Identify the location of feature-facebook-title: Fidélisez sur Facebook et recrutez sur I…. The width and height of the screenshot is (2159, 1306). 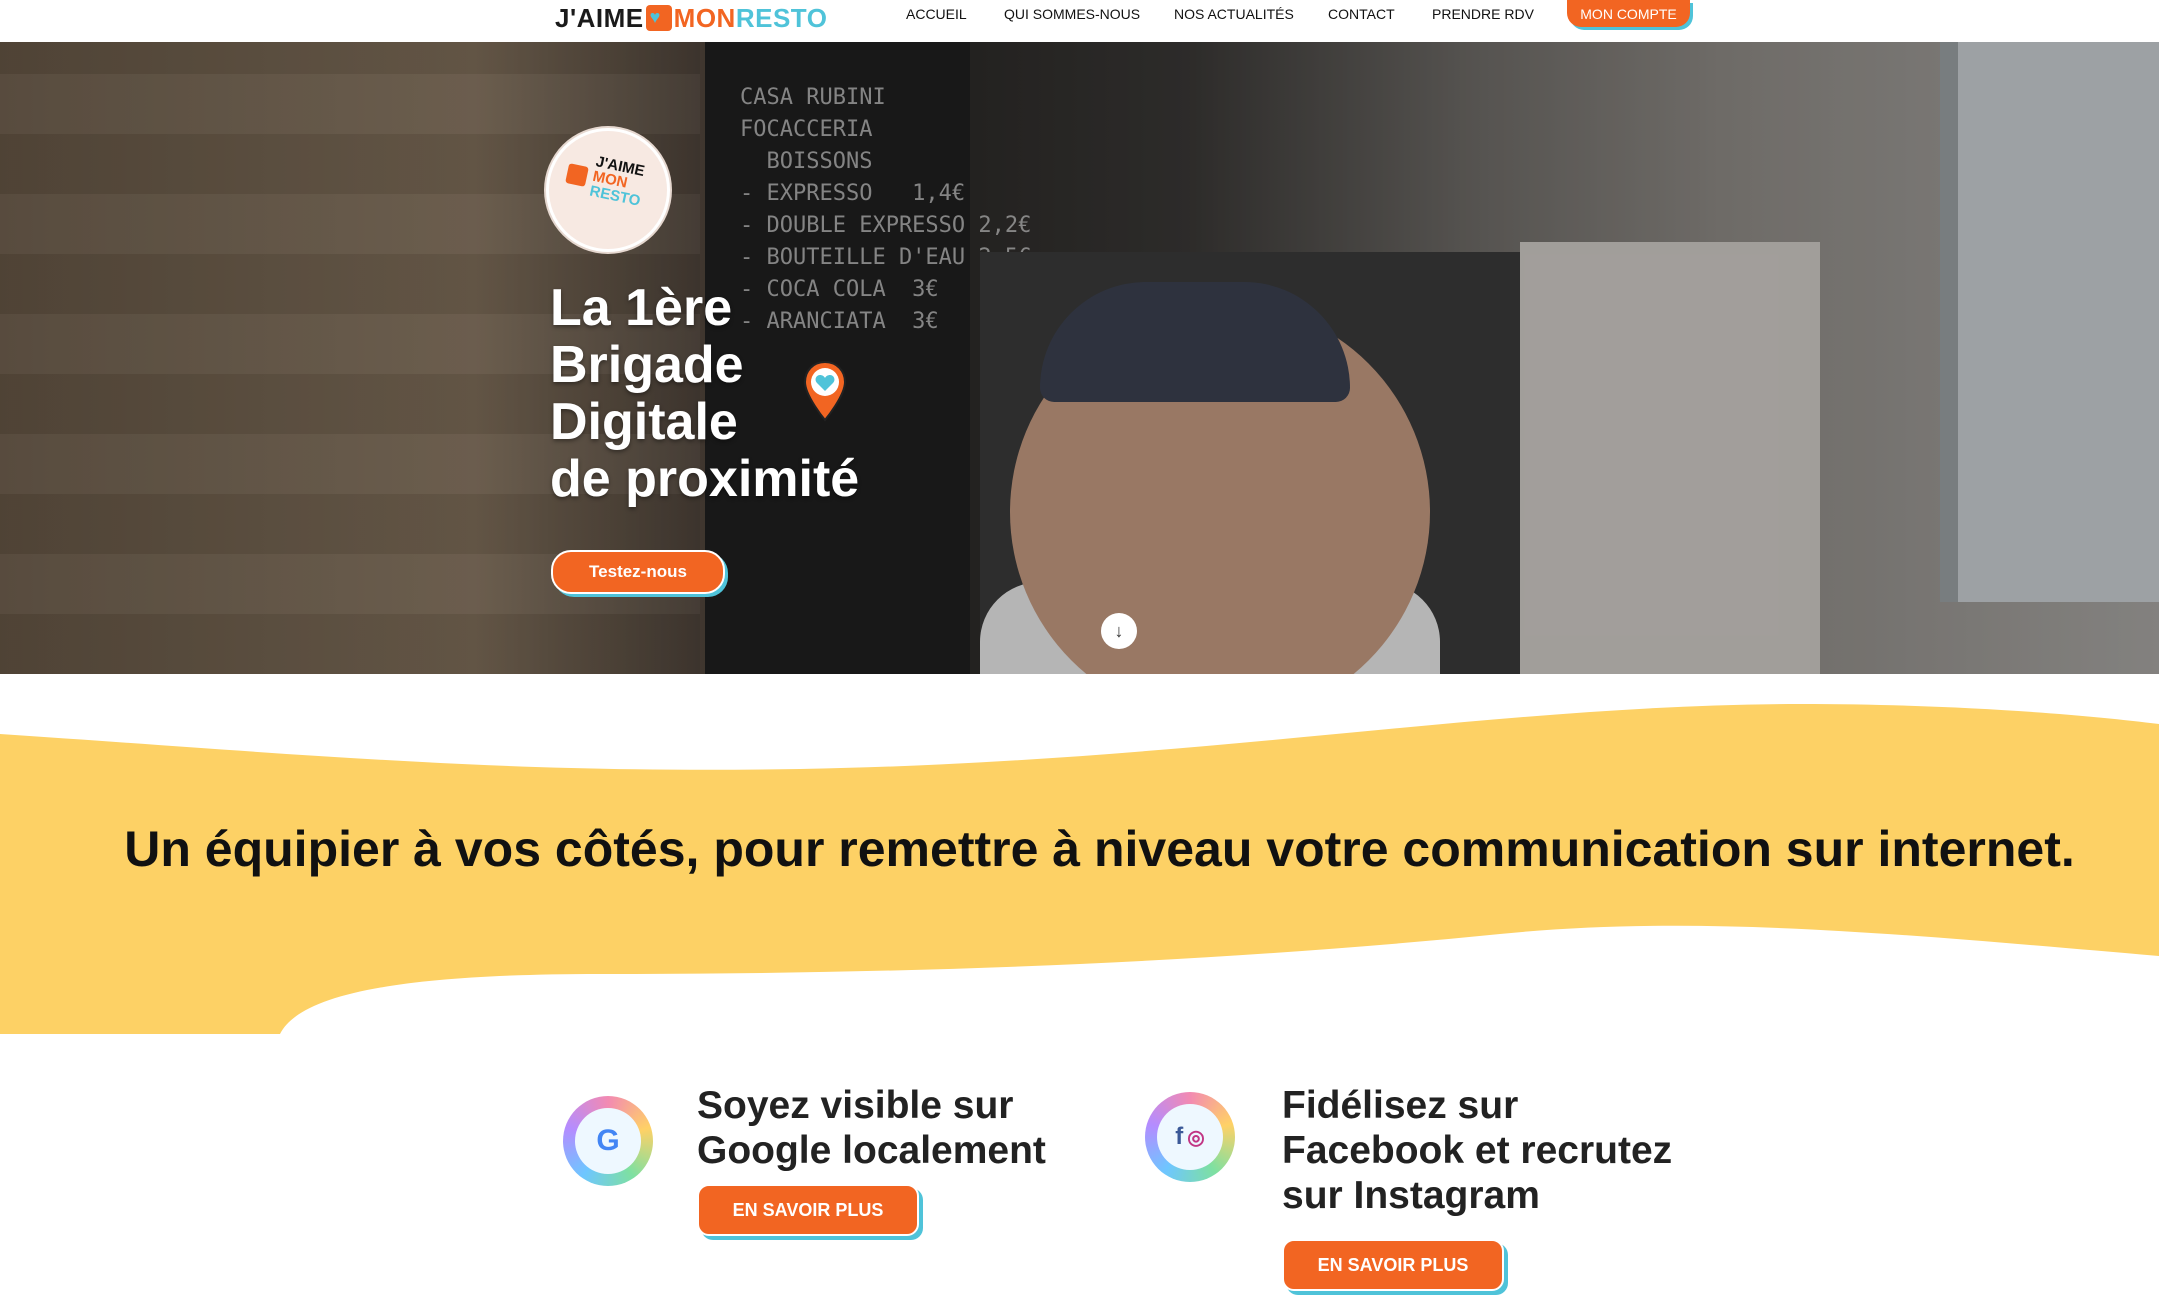
(1477, 1150).